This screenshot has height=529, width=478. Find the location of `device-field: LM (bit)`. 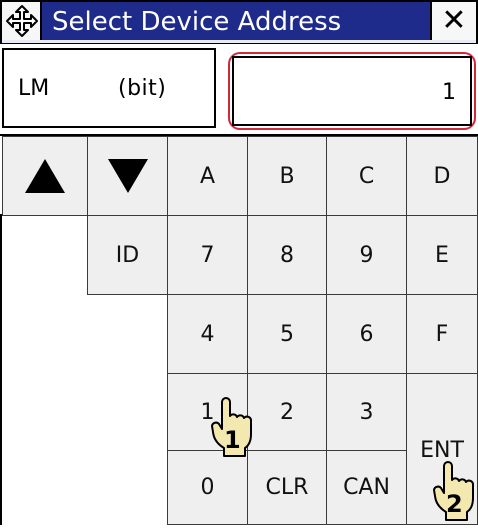

device-field: LM (bit) is located at coordinates (109, 88).